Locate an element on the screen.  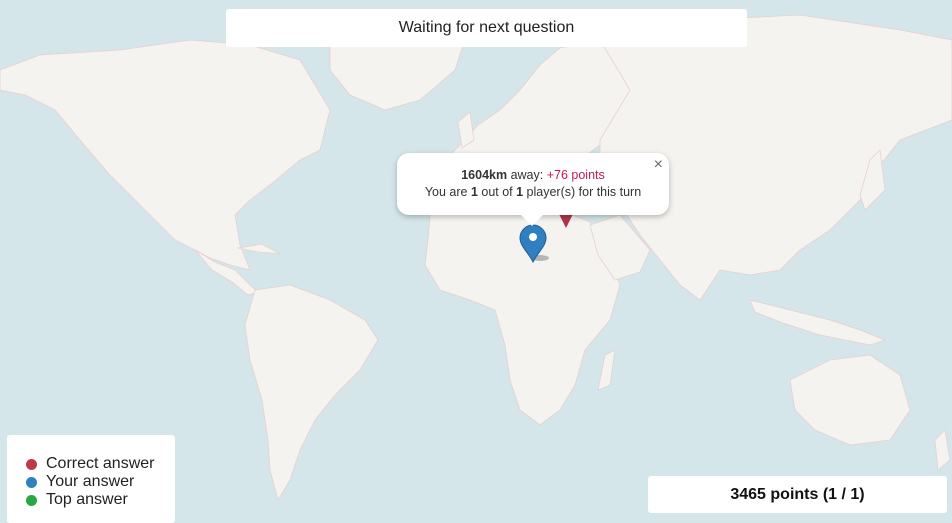
legend-item-yours: Your answer is located at coordinates (80, 482).